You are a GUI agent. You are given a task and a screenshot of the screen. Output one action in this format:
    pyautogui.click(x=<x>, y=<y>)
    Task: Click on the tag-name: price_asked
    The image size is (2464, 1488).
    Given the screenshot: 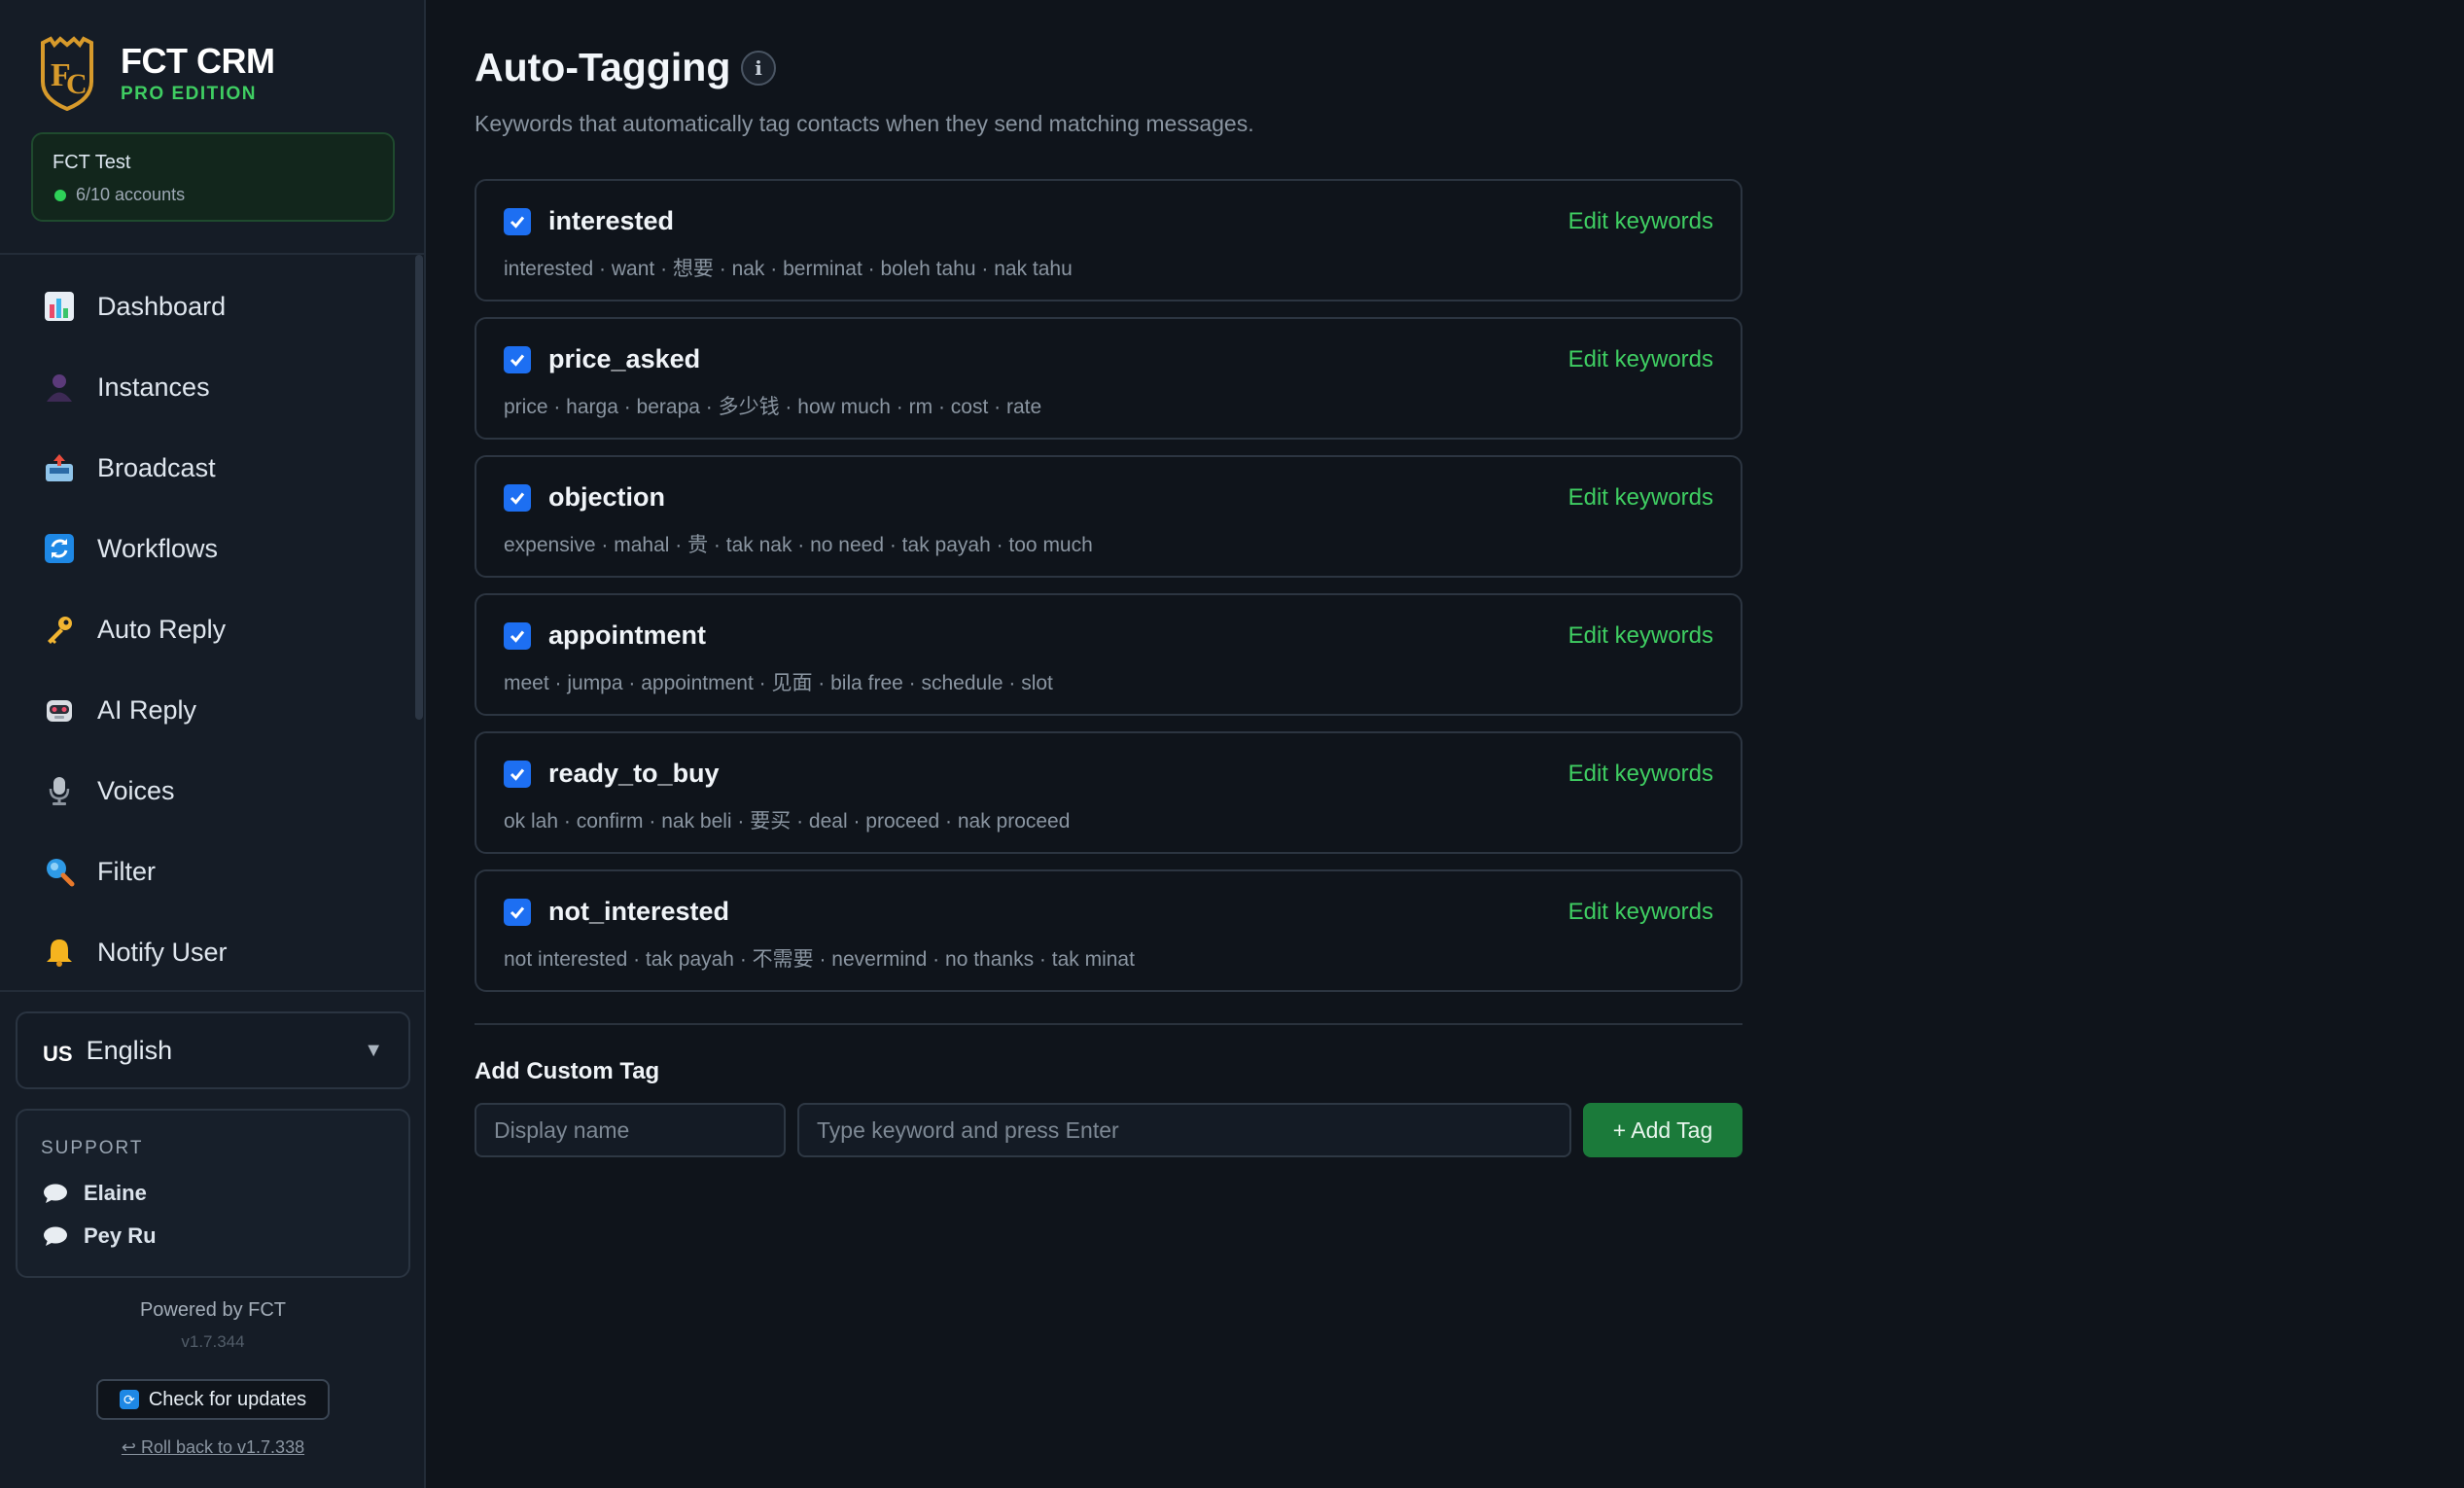 What is the action you would take?
    pyautogui.click(x=624, y=358)
    